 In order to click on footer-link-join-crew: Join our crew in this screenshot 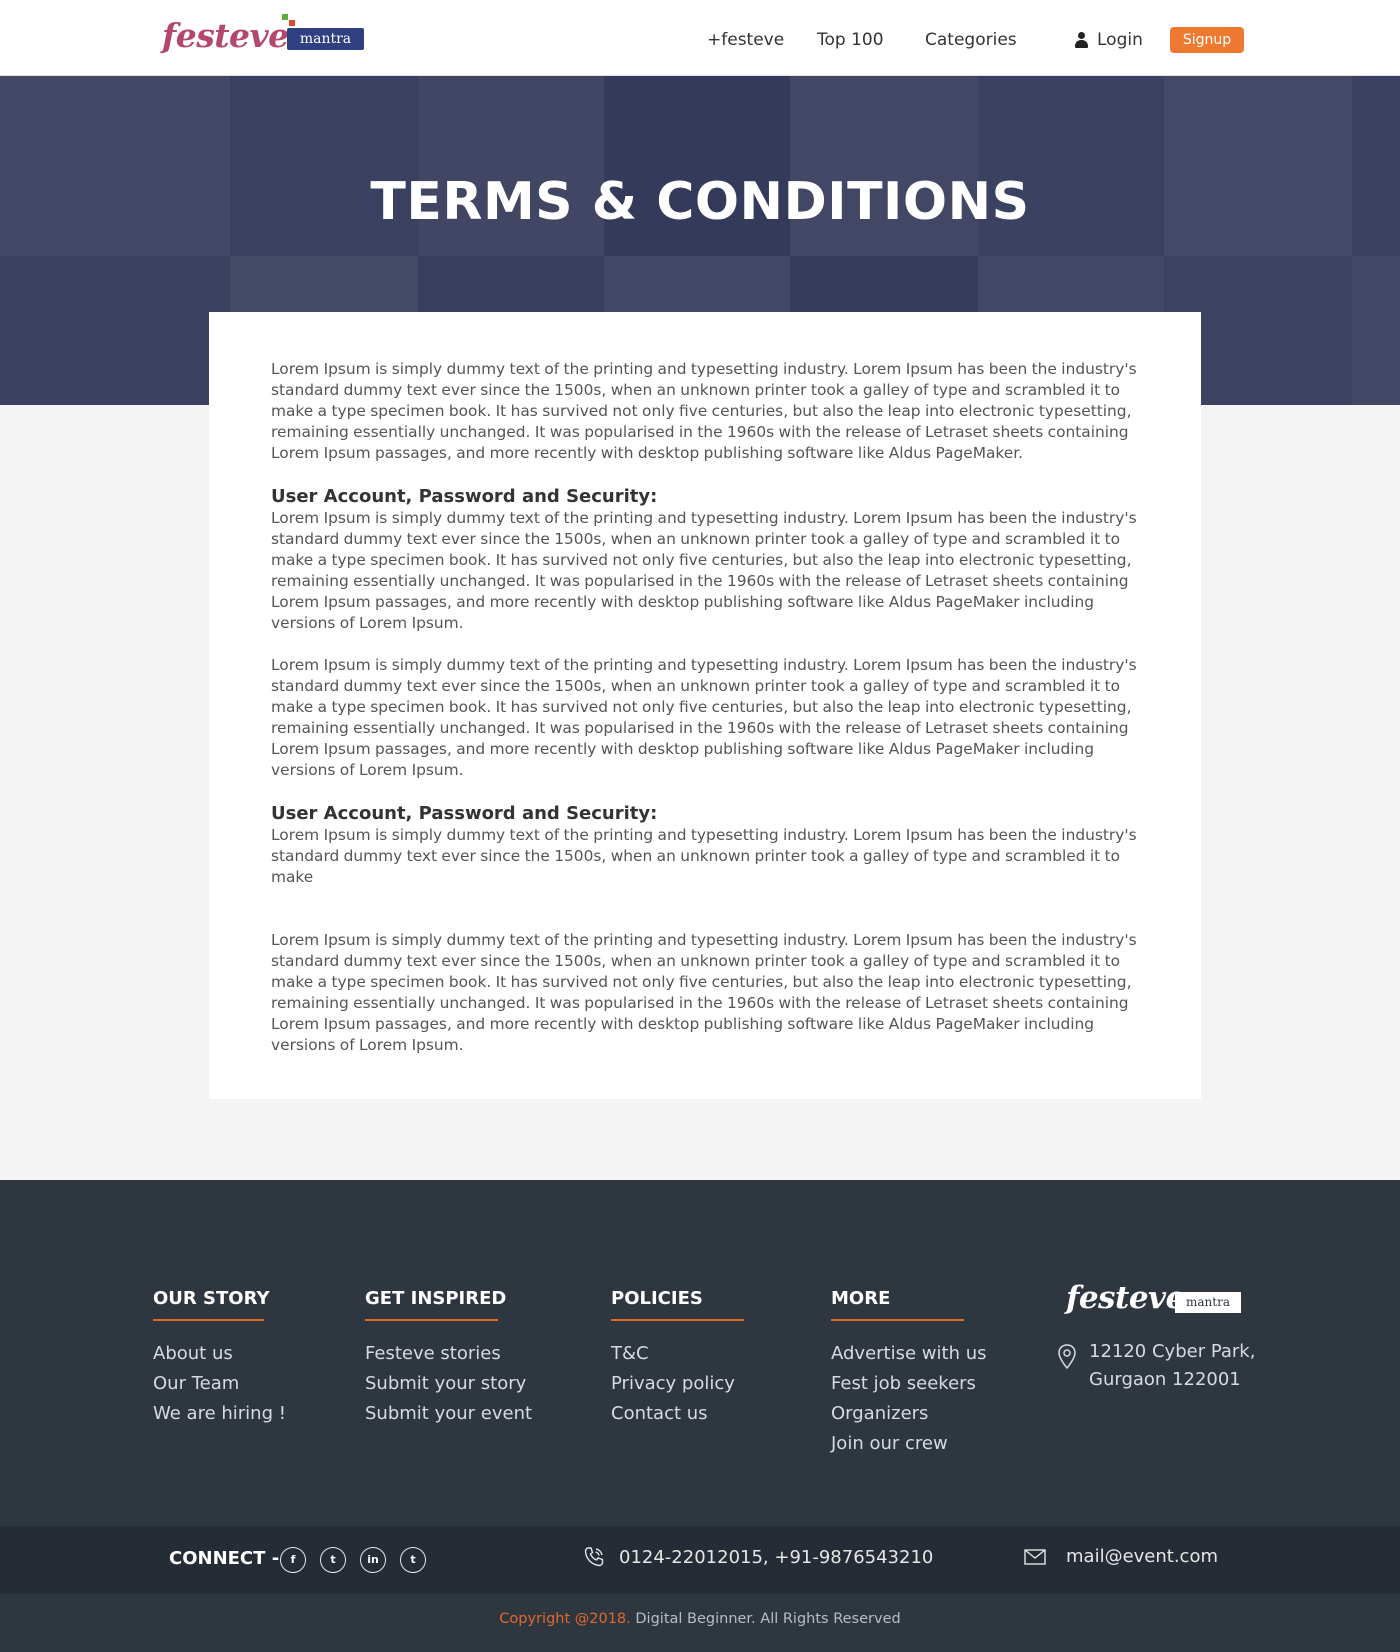, I will do `click(908, 1444)`.